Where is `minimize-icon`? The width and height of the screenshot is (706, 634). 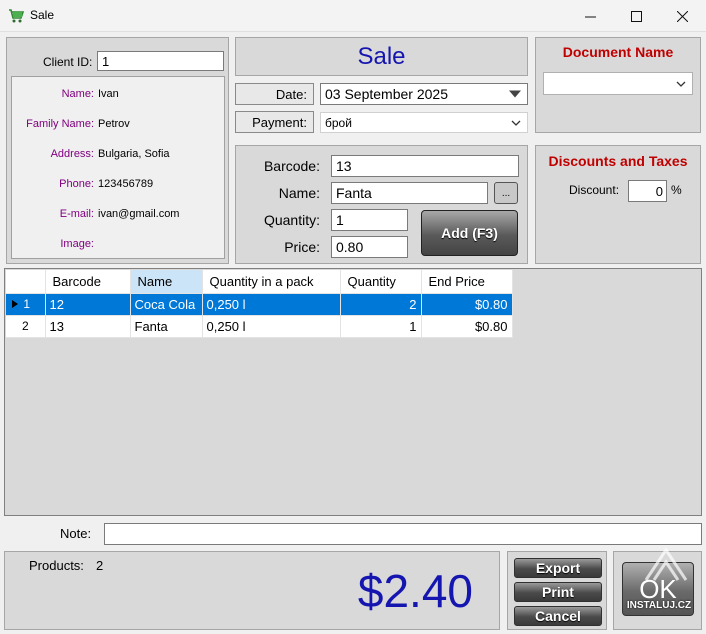 minimize-icon is located at coordinates (590, 16).